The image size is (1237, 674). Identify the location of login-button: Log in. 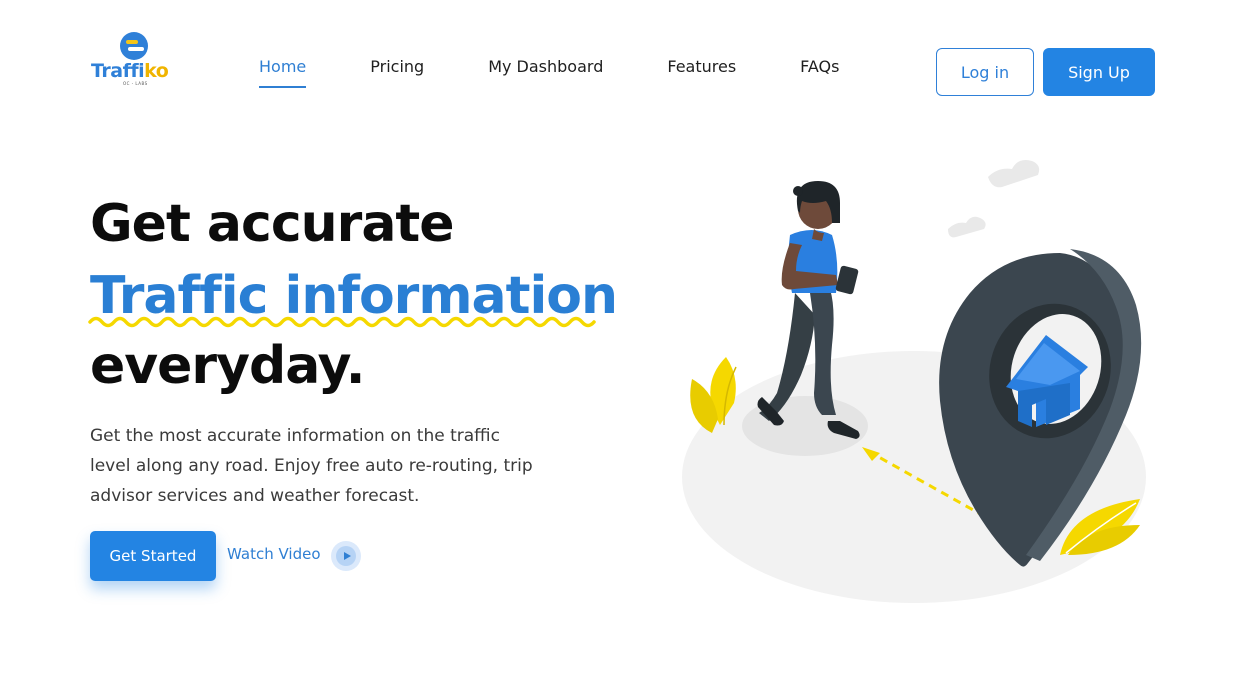
(985, 72).